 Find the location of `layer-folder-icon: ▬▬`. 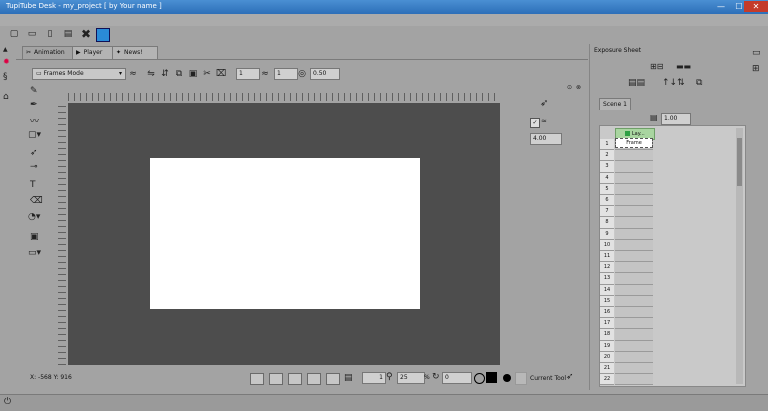

layer-folder-icon: ▬▬ is located at coordinates (683, 66).